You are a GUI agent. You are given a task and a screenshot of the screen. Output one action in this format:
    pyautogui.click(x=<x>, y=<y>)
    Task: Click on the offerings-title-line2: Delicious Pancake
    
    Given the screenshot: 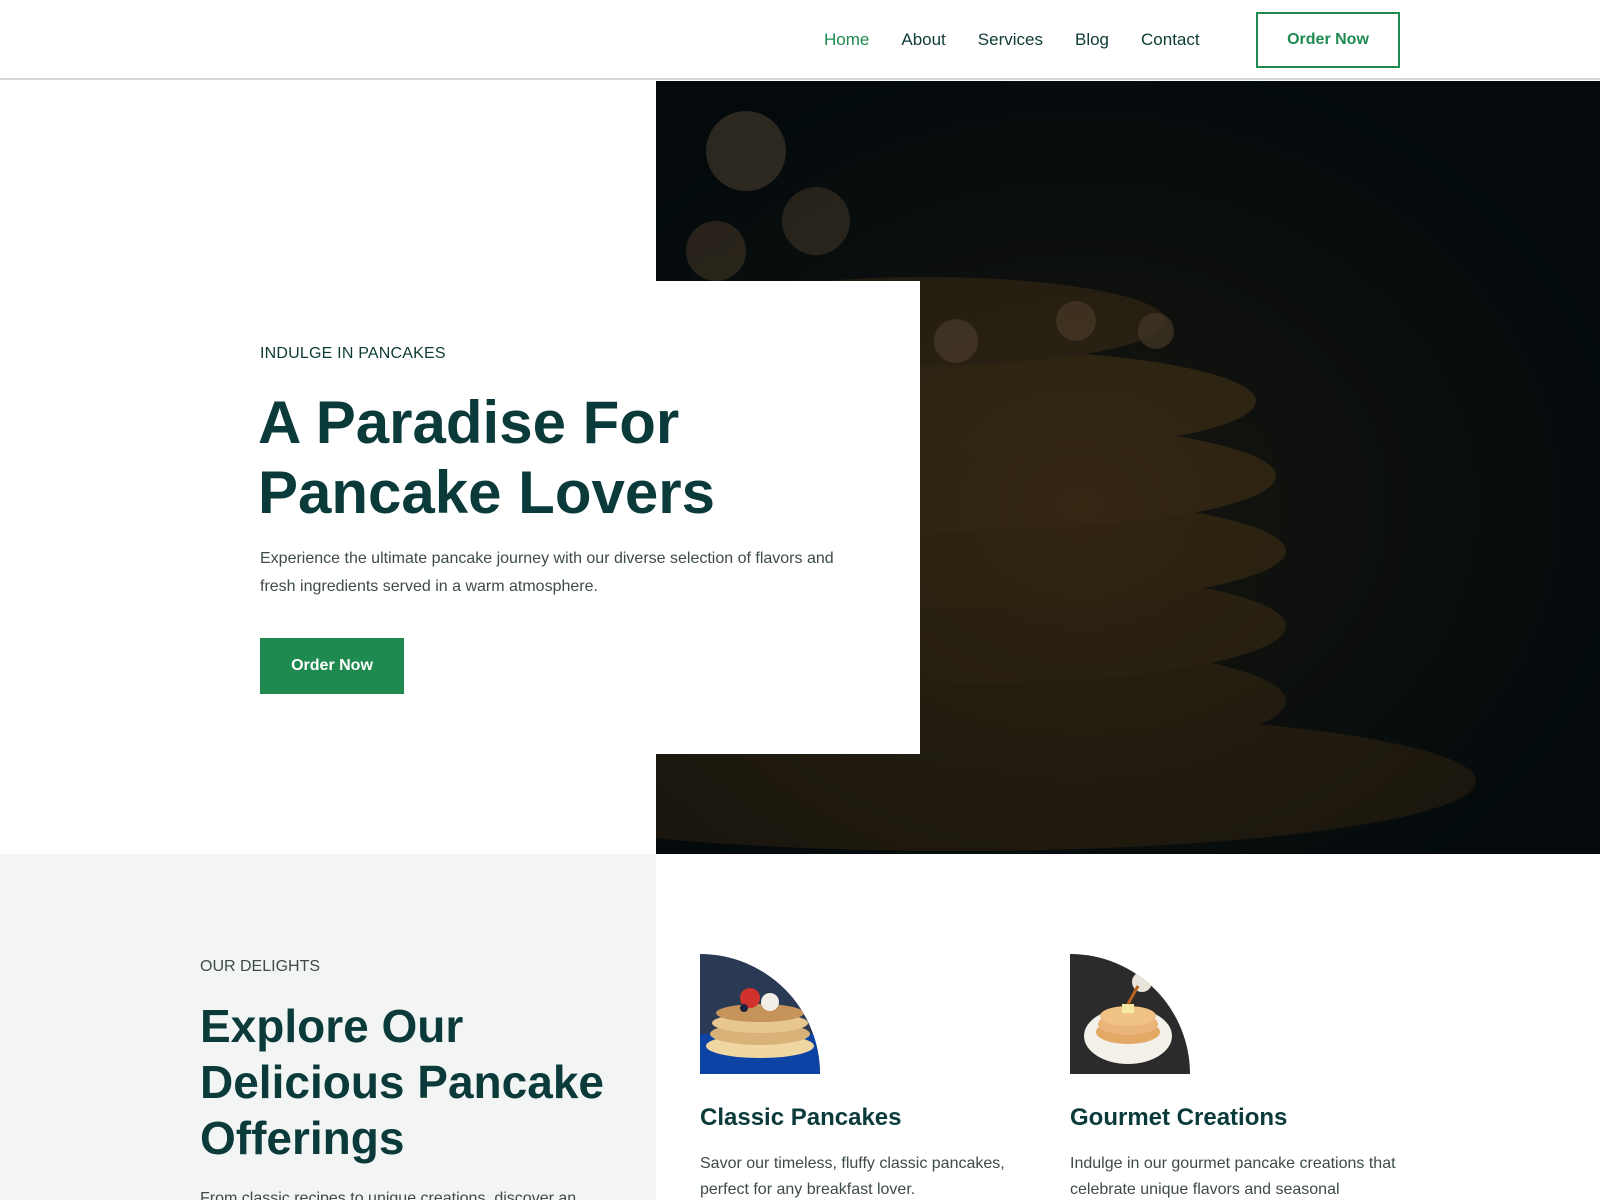 What is the action you would take?
    pyautogui.click(x=402, y=1082)
    